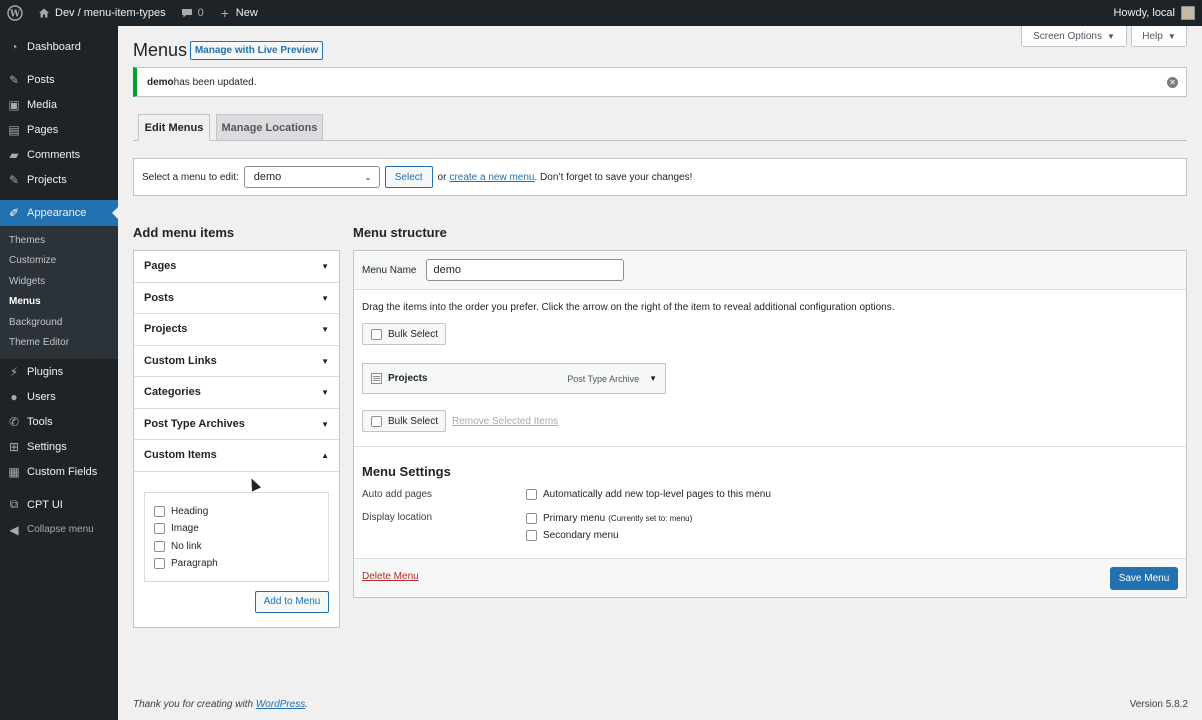  What do you see at coordinates (59, 104) in the screenshot?
I see `sidebar-item-media: ▣ Media` at bounding box center [59, 104].